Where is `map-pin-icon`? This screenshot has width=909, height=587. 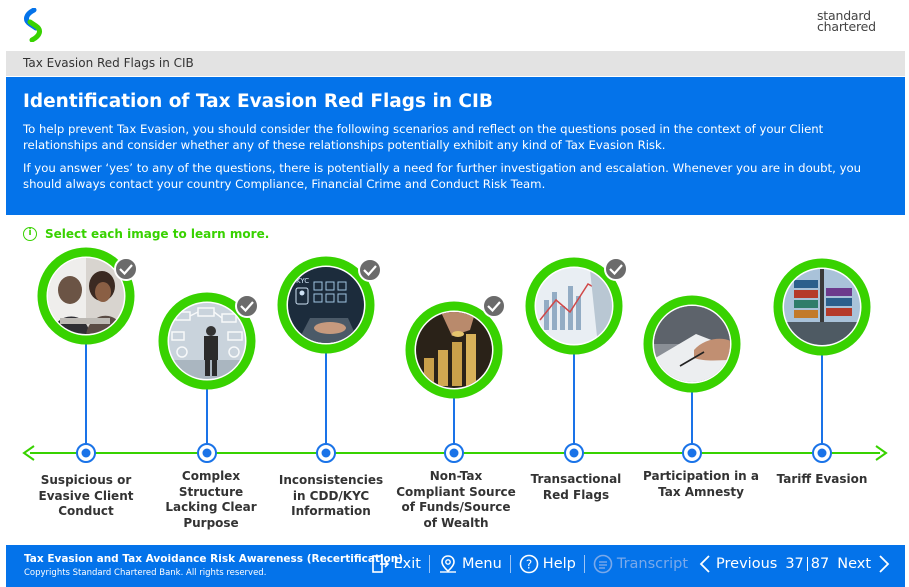 map-pin-icon is located at coordinates (447, 564).